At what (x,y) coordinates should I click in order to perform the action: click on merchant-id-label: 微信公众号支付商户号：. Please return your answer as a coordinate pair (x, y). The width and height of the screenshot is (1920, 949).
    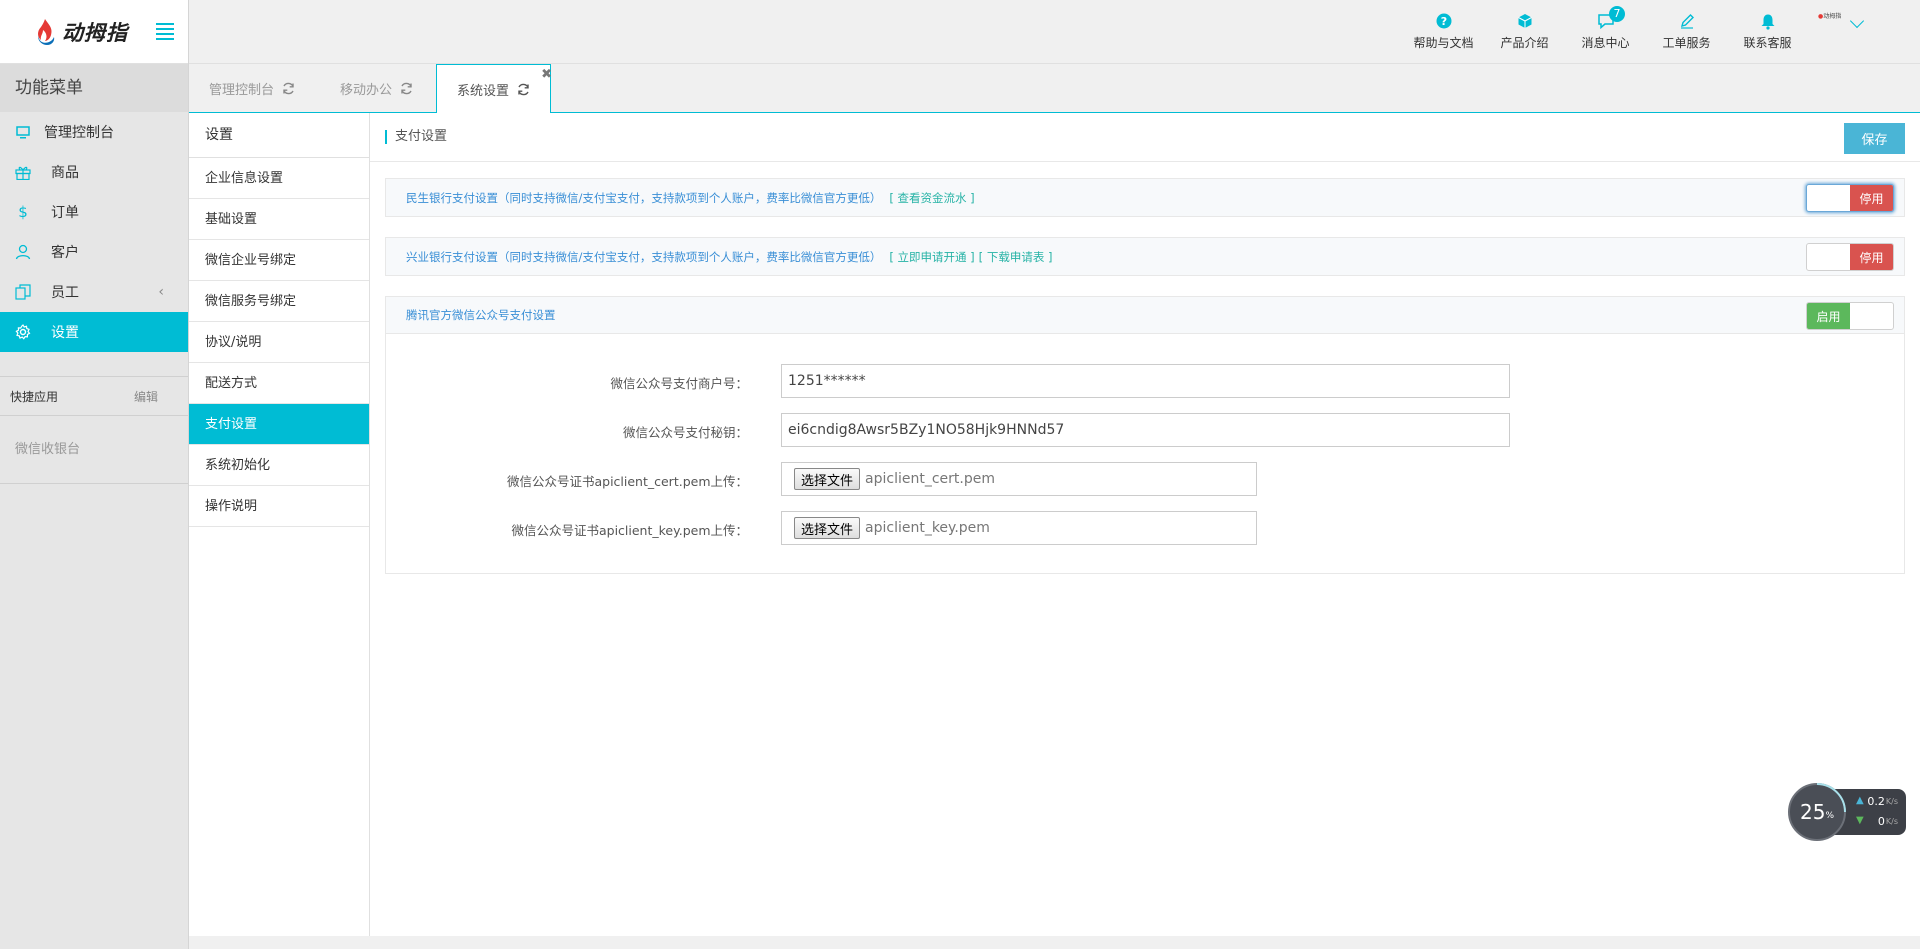
    Looking at the image, I should click on (679, 383).